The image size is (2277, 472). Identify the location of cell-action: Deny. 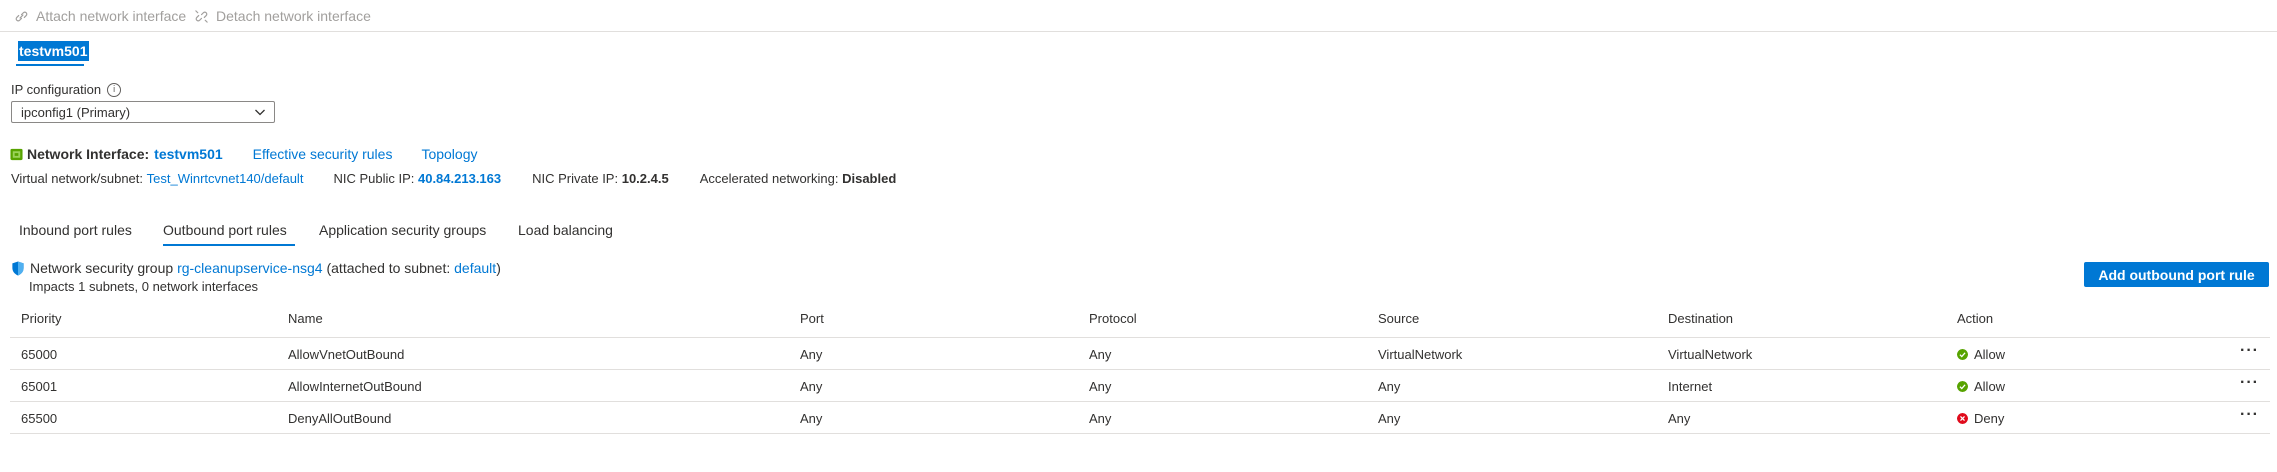
(1980, 418).